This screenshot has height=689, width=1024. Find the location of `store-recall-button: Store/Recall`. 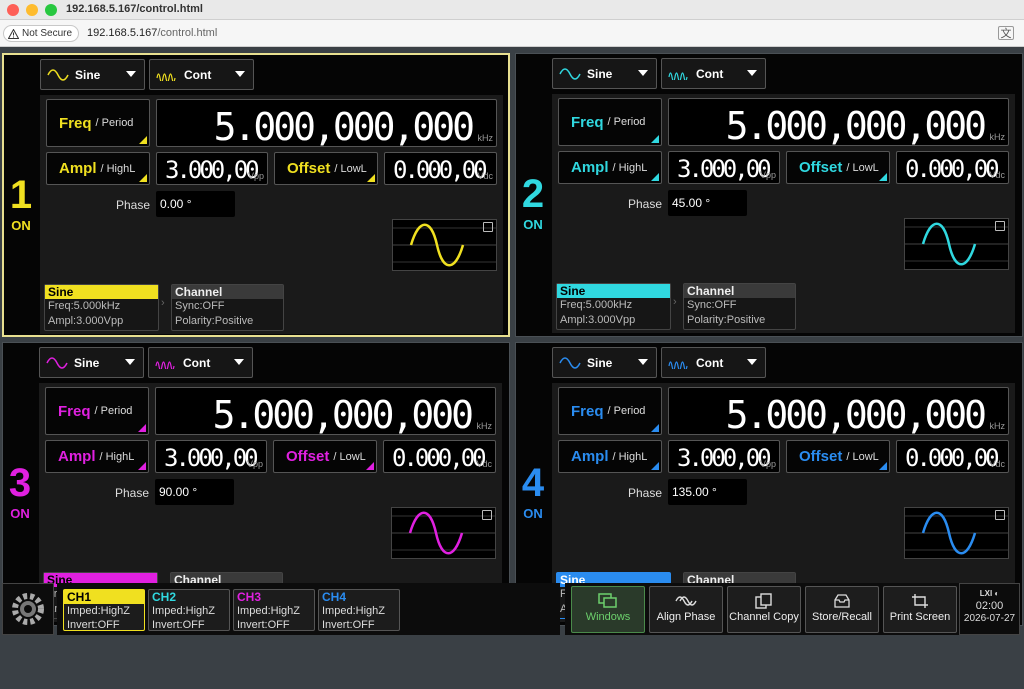

store-recall-button: Store/Recall is located at coordinates (842, 609).